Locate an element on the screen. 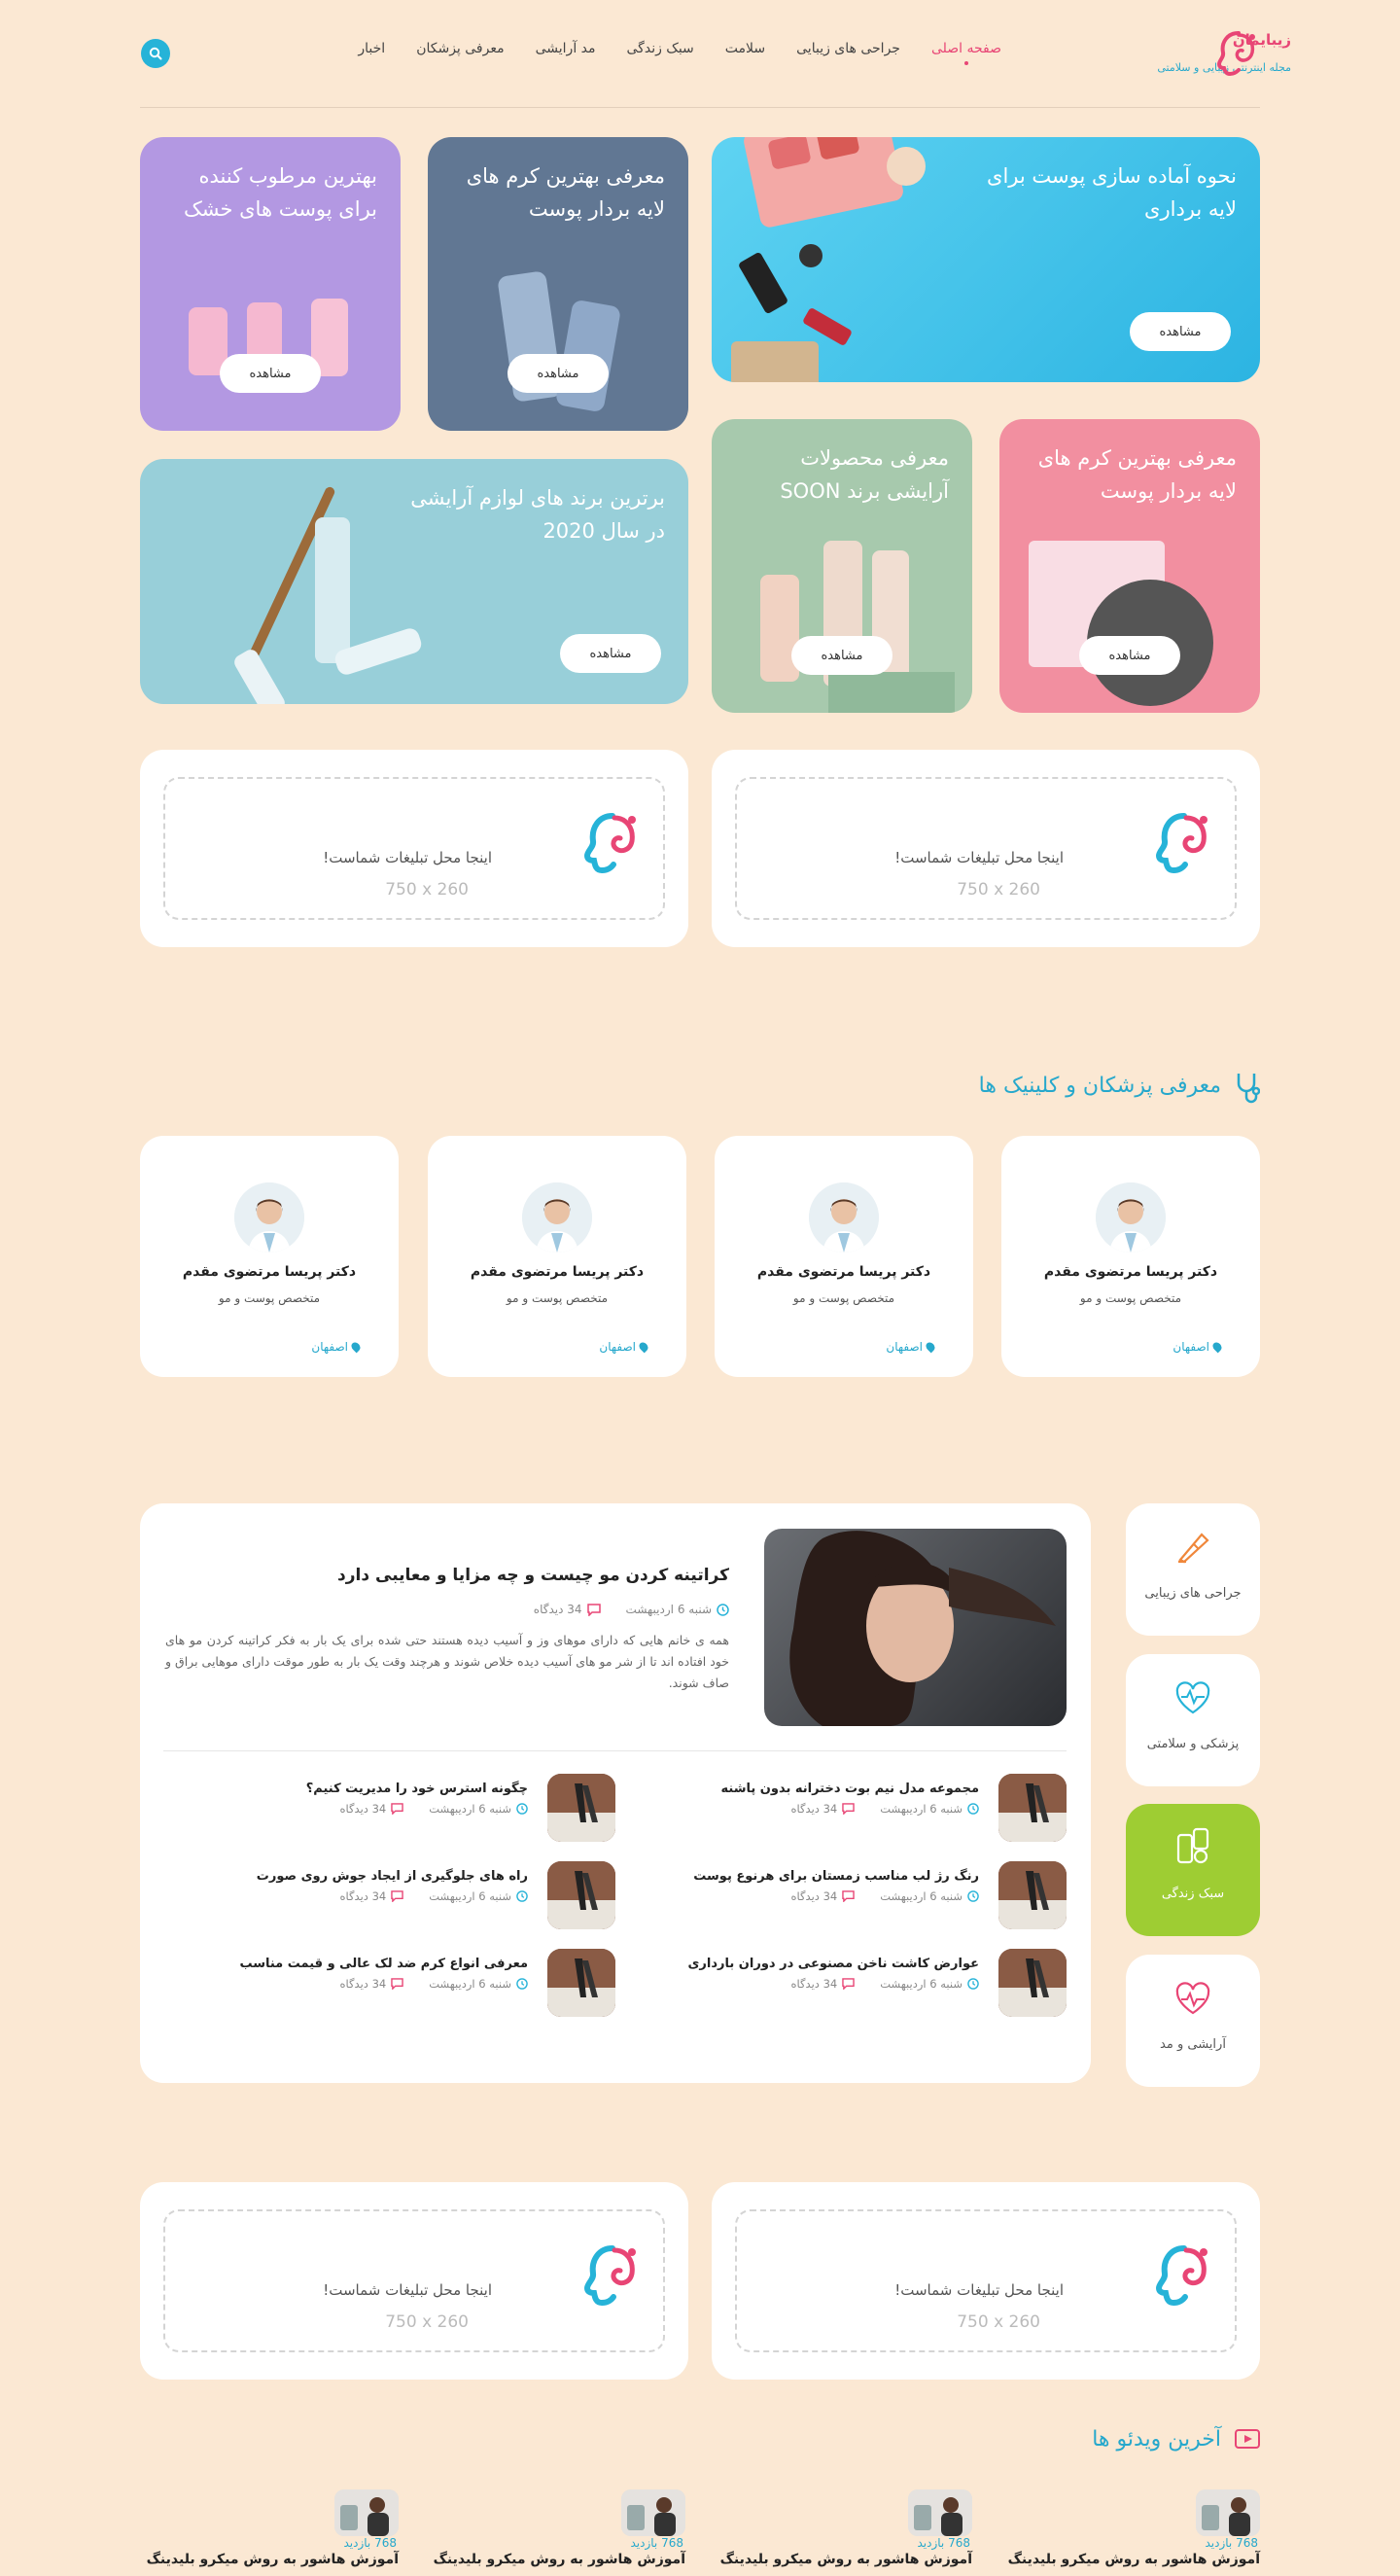 This screenshot has width=1400, height=2576. article-title: عوارض کاشت ناخن مصنوعی در دوران بارداری is located at coordinates (834, 1964).